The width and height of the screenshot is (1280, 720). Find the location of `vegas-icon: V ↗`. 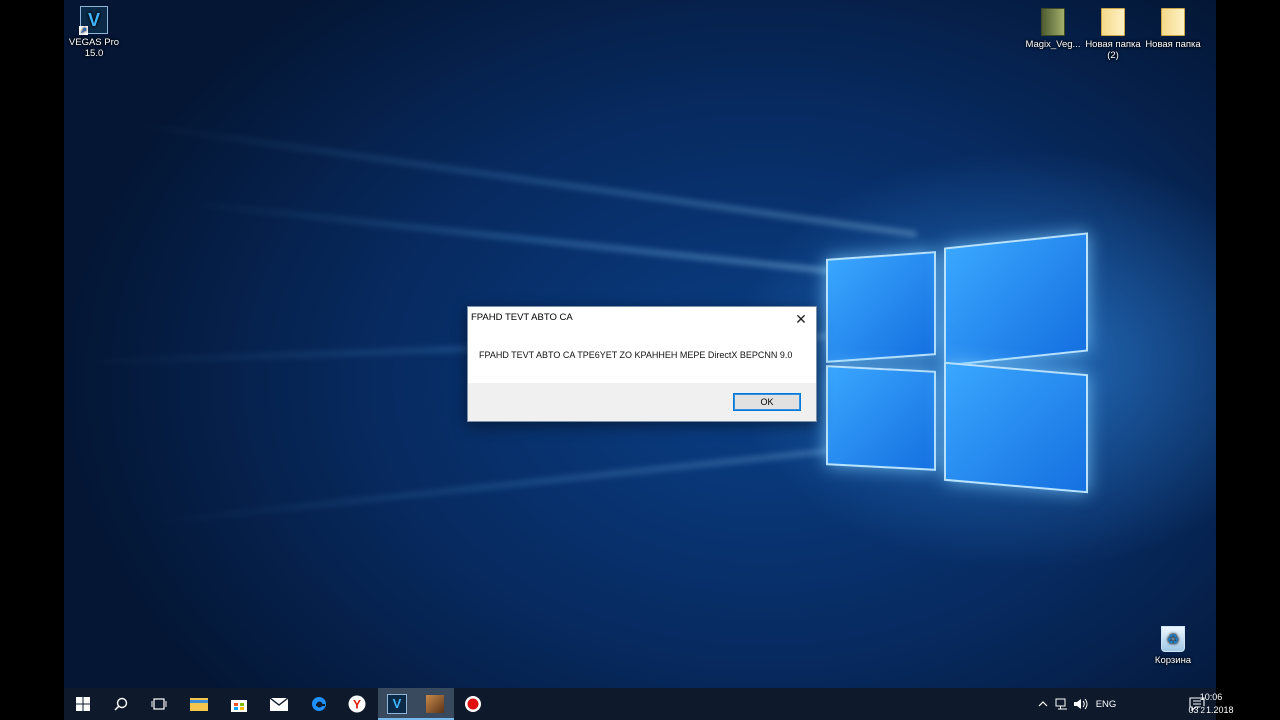

vegas-icon: V ↗ is located at coordinates (93, 20).